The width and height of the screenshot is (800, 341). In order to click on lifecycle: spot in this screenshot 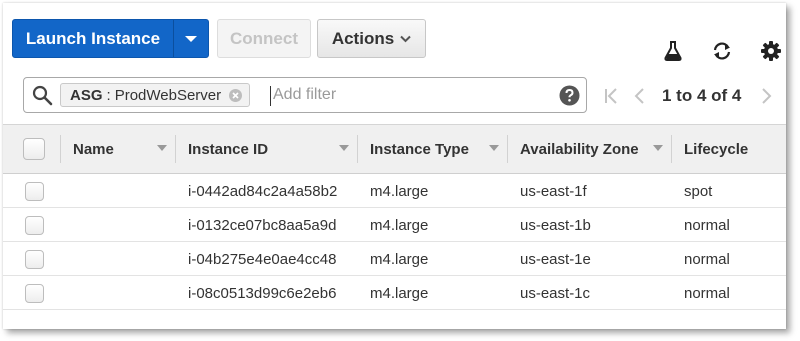, I will do `click(698, 191)`.